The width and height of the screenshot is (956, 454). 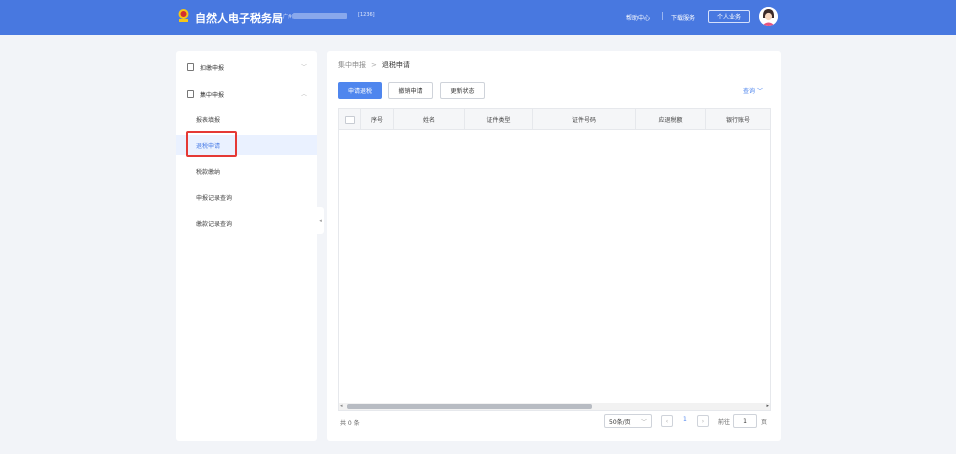 What do you see at coordinates (745, 421) in the screenshot?
I see `goto-page-input: 1` at bounding box center [745, 421].